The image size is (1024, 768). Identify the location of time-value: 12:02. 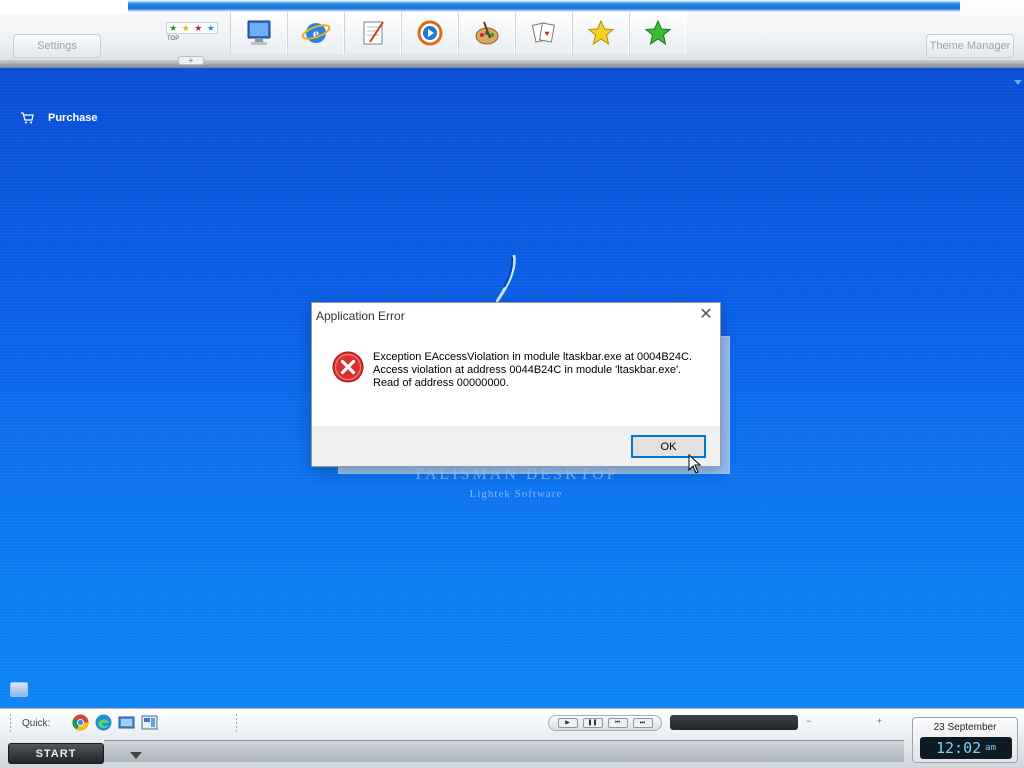
(959, 748).